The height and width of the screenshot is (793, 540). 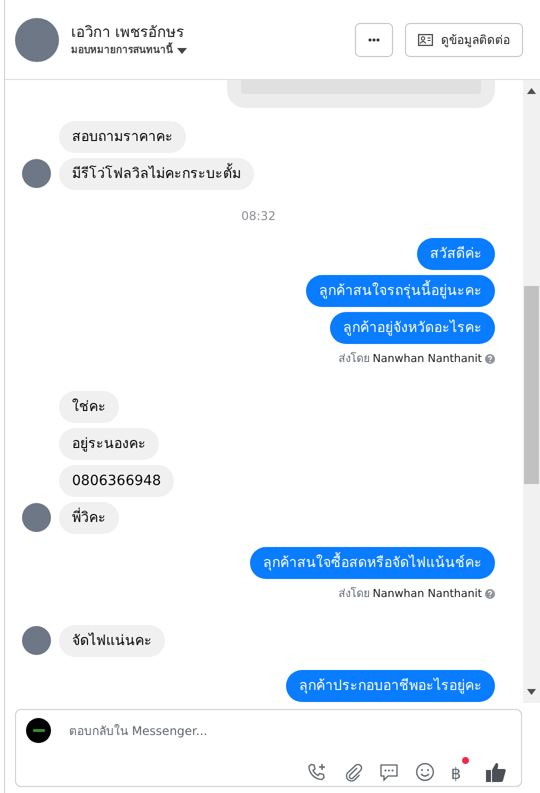 I want to click on outgoing-message: ลุกค้าสนใจซื้อสดหรือจัดไฟแน้นช์คะ, so click(x=372, y=562).